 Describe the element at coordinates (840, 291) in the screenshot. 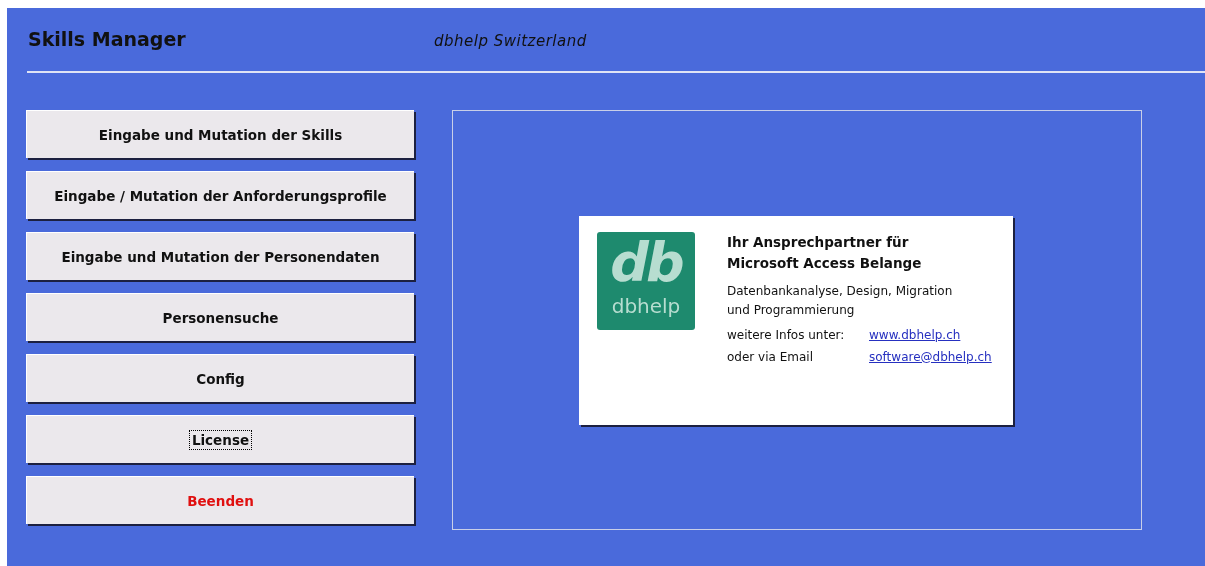

I see `card-description: Datenbankanalyse, Design, Migration` at that location.